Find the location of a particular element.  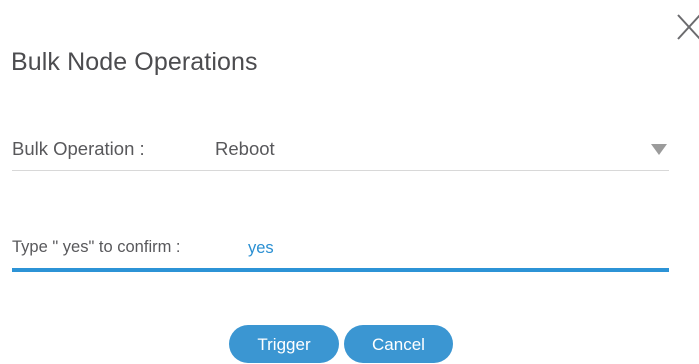

bulk-operation-value: Reboot is located at coordinates (245, 148).